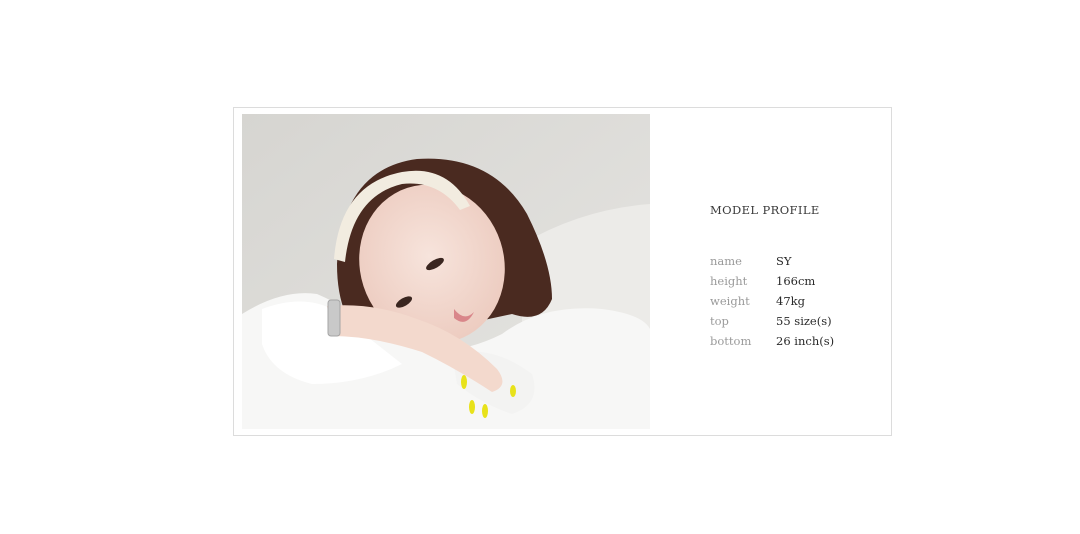 This screenshot has height=534, width=1080. I want to click on profile-row-bottom: bottom 26 inch(s), so click(772, 341).